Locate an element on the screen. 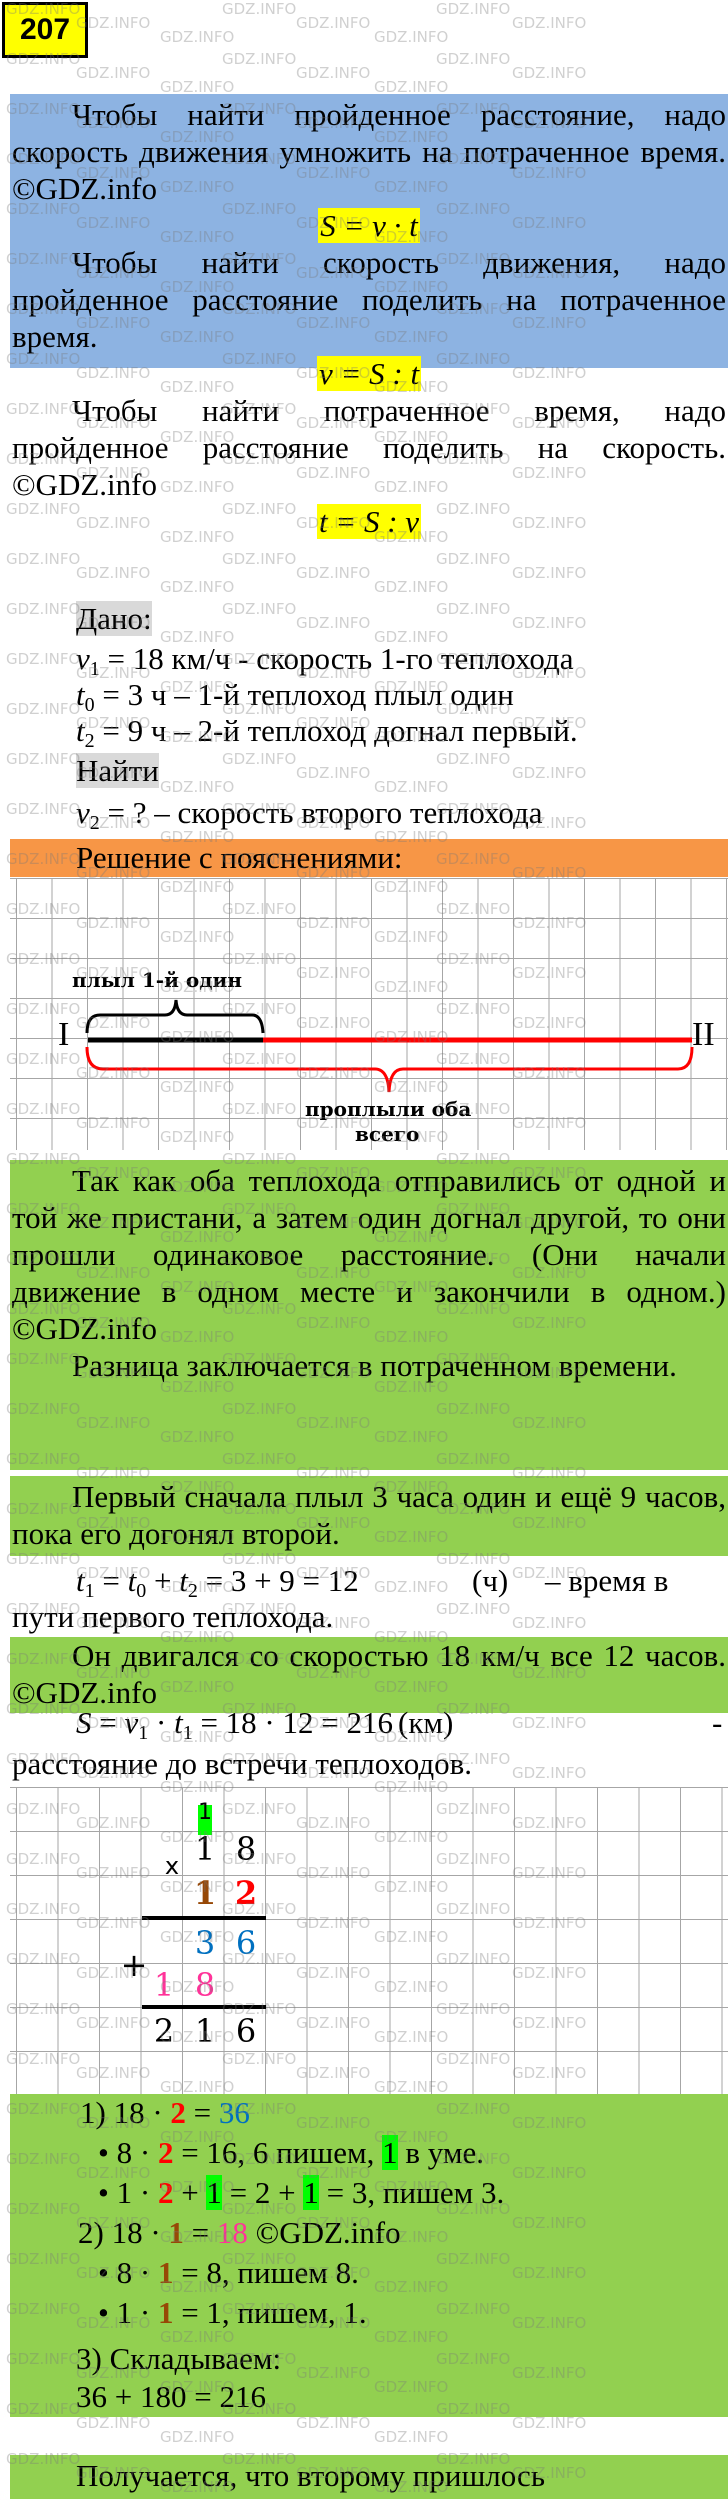 The height and width of the screenshot is (2499, 728). multiplier-ones: 2 is located at coordinates (246, 1893).